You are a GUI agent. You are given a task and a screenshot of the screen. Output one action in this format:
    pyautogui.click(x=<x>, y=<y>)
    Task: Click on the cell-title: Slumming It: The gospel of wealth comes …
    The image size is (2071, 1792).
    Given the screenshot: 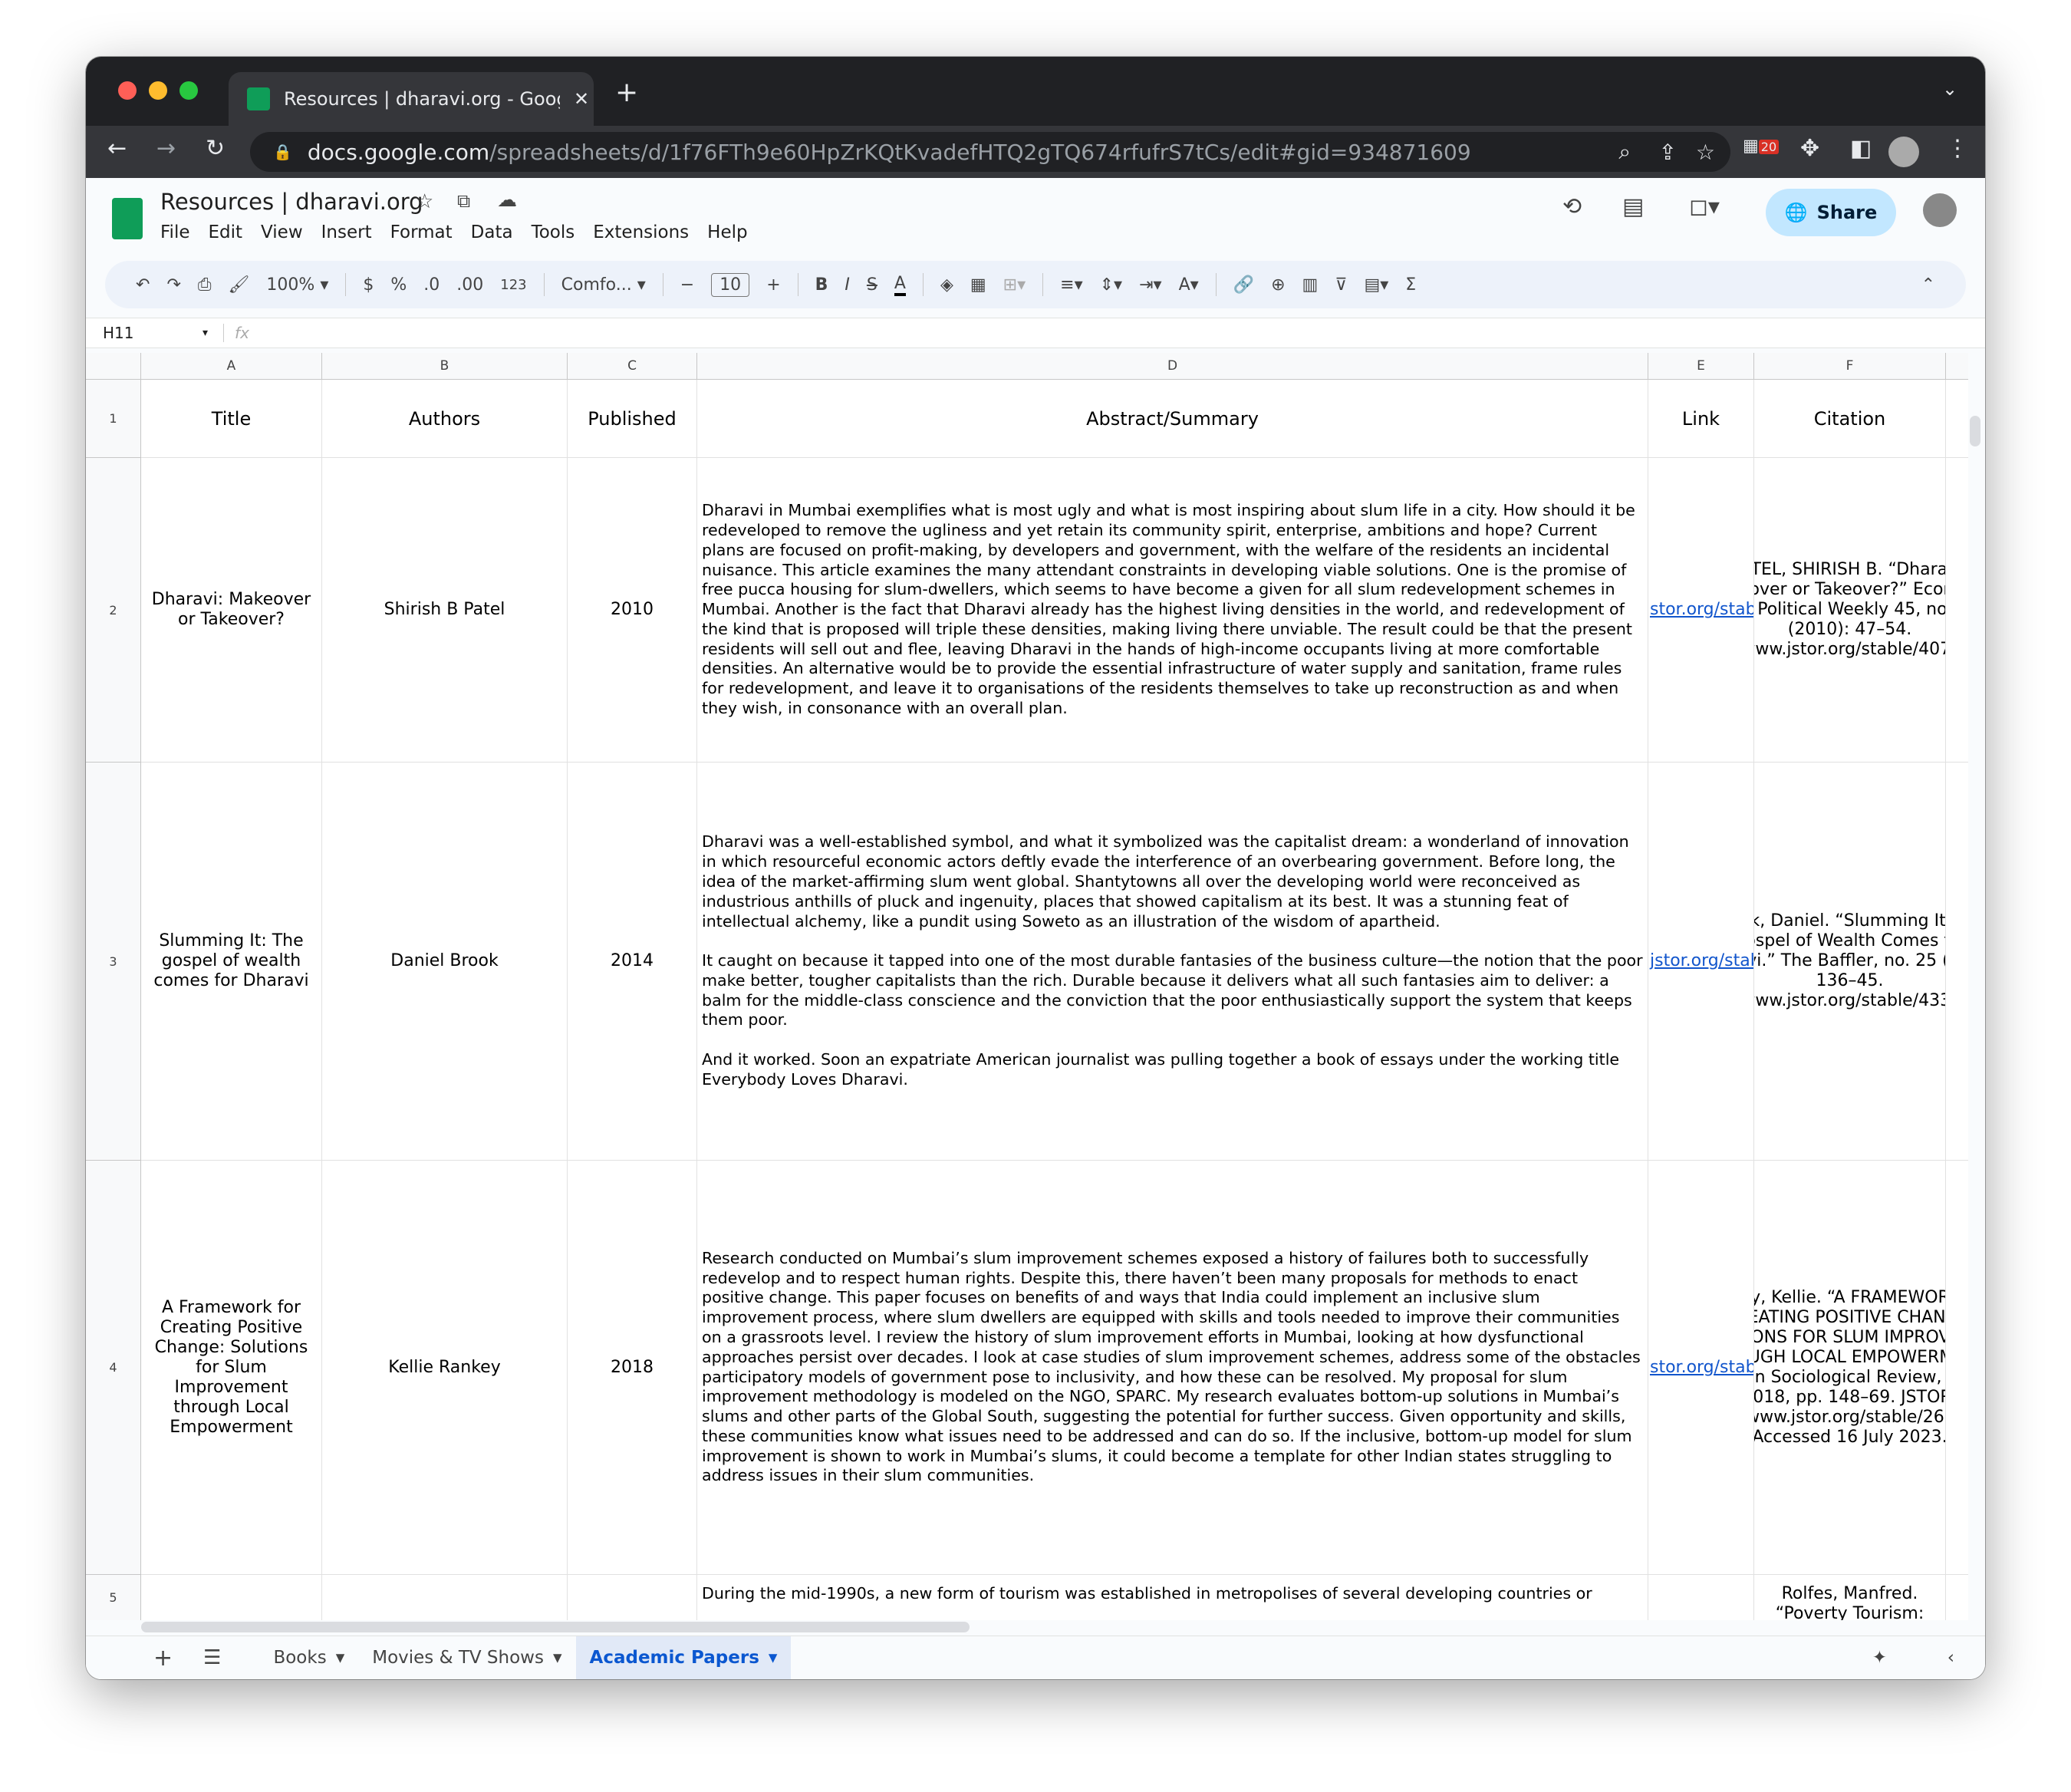 What is the action you would take?
    pyautogui.click(x=231, y=962)
    